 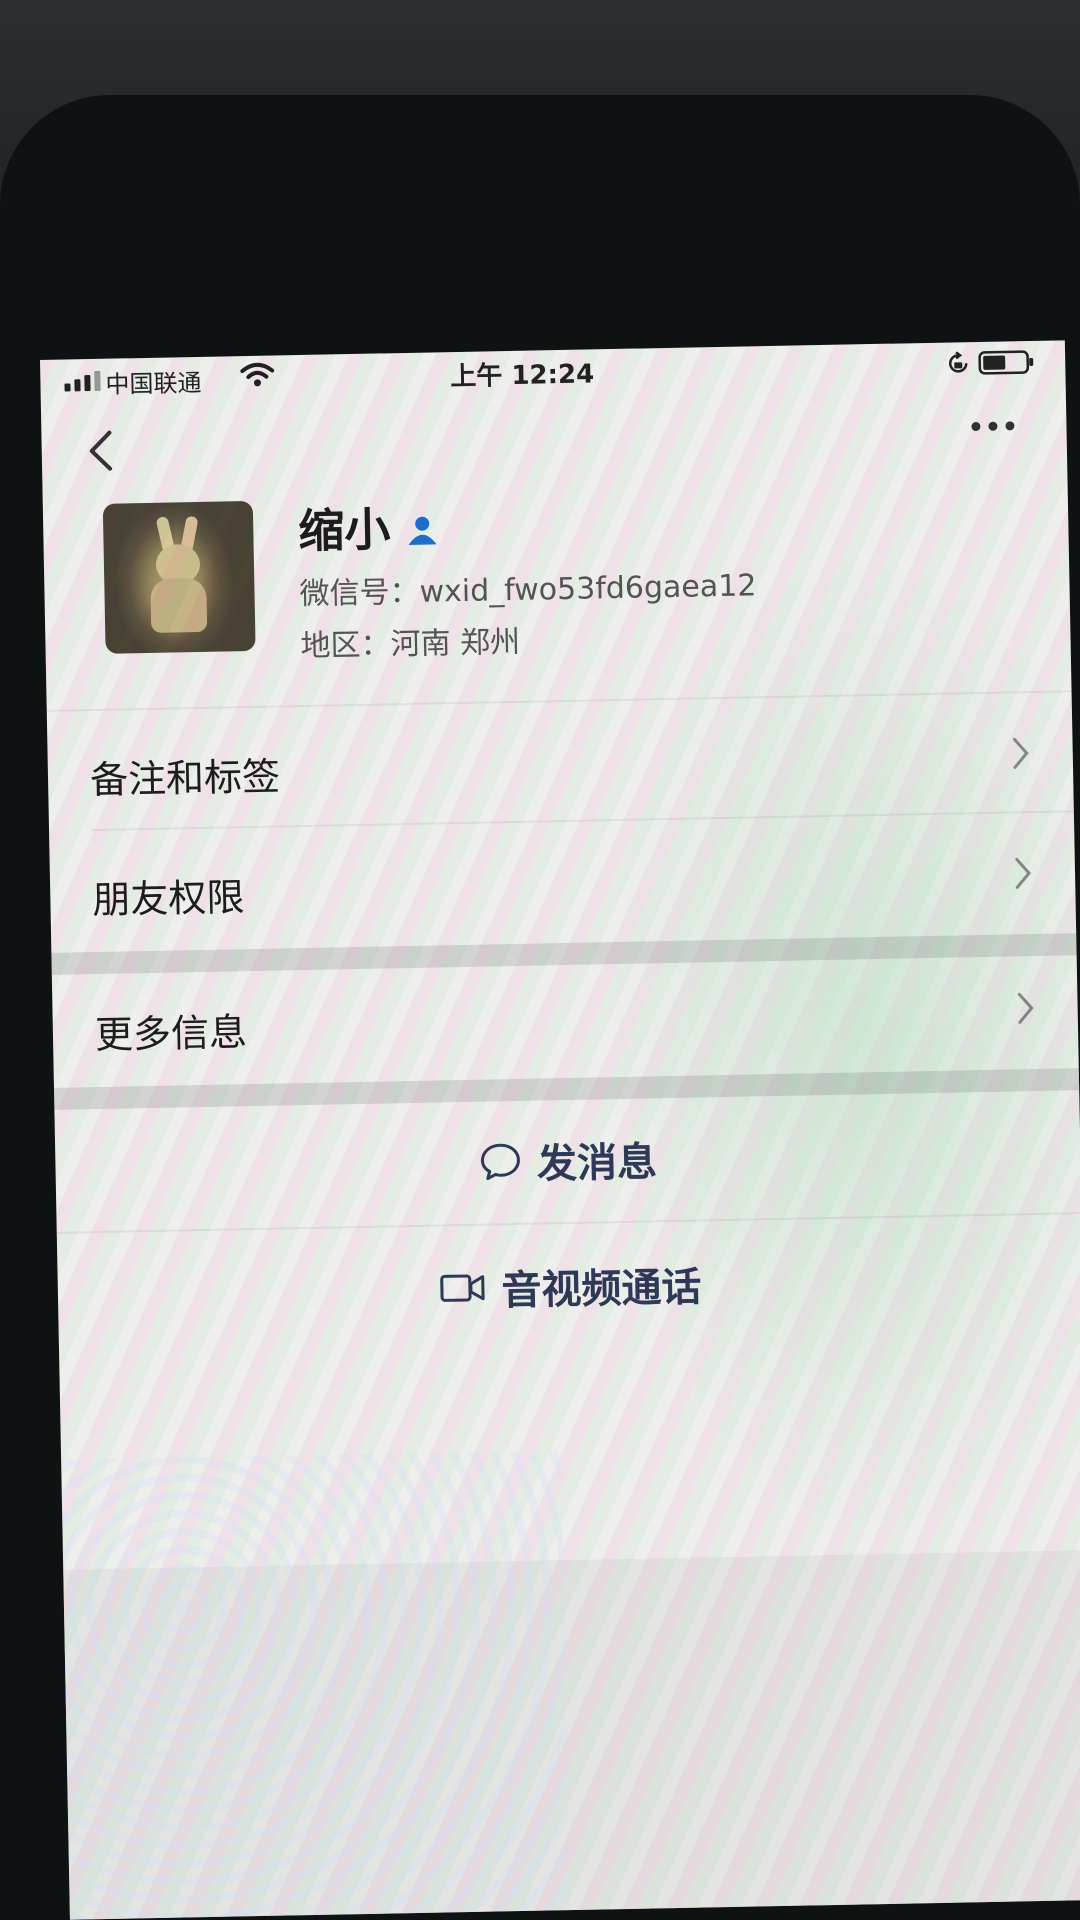 What do you see at coordinates (597, 1163) in the screenshot?
I see `send-message-label: 发消息` at bounding box center [597, 1163].